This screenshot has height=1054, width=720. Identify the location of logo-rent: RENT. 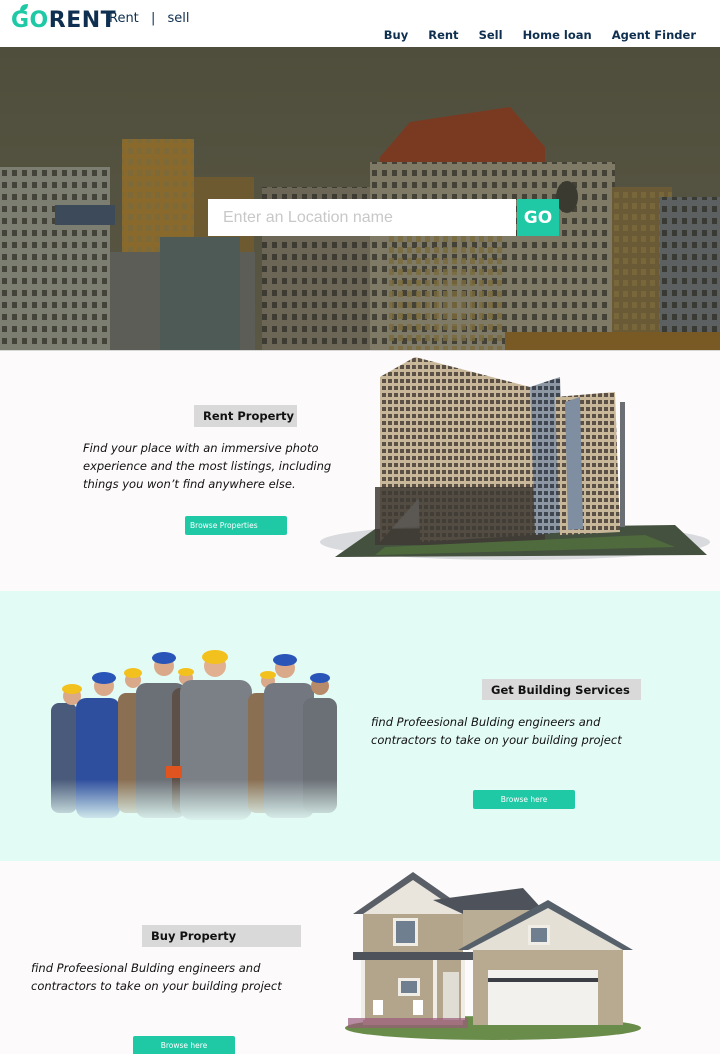
(82, 20).